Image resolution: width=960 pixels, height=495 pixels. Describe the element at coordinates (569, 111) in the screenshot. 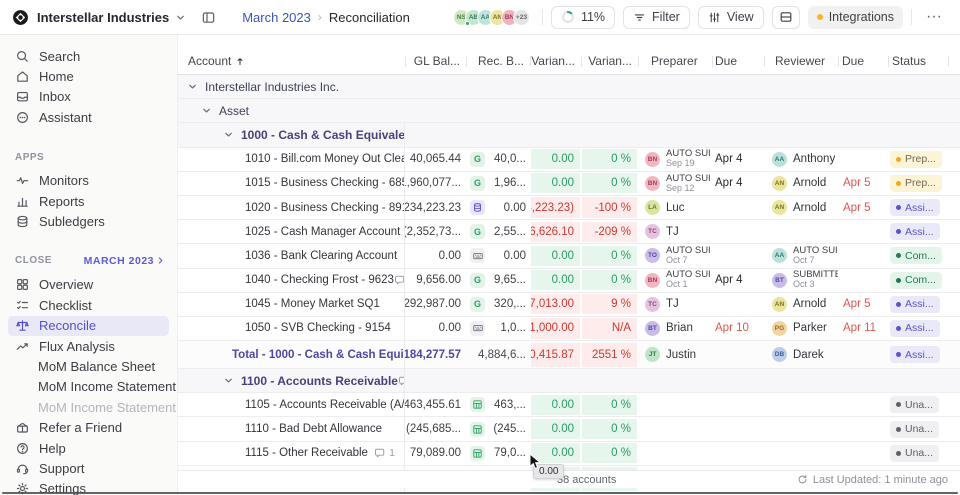

I see `table-row: Asset` at that location.